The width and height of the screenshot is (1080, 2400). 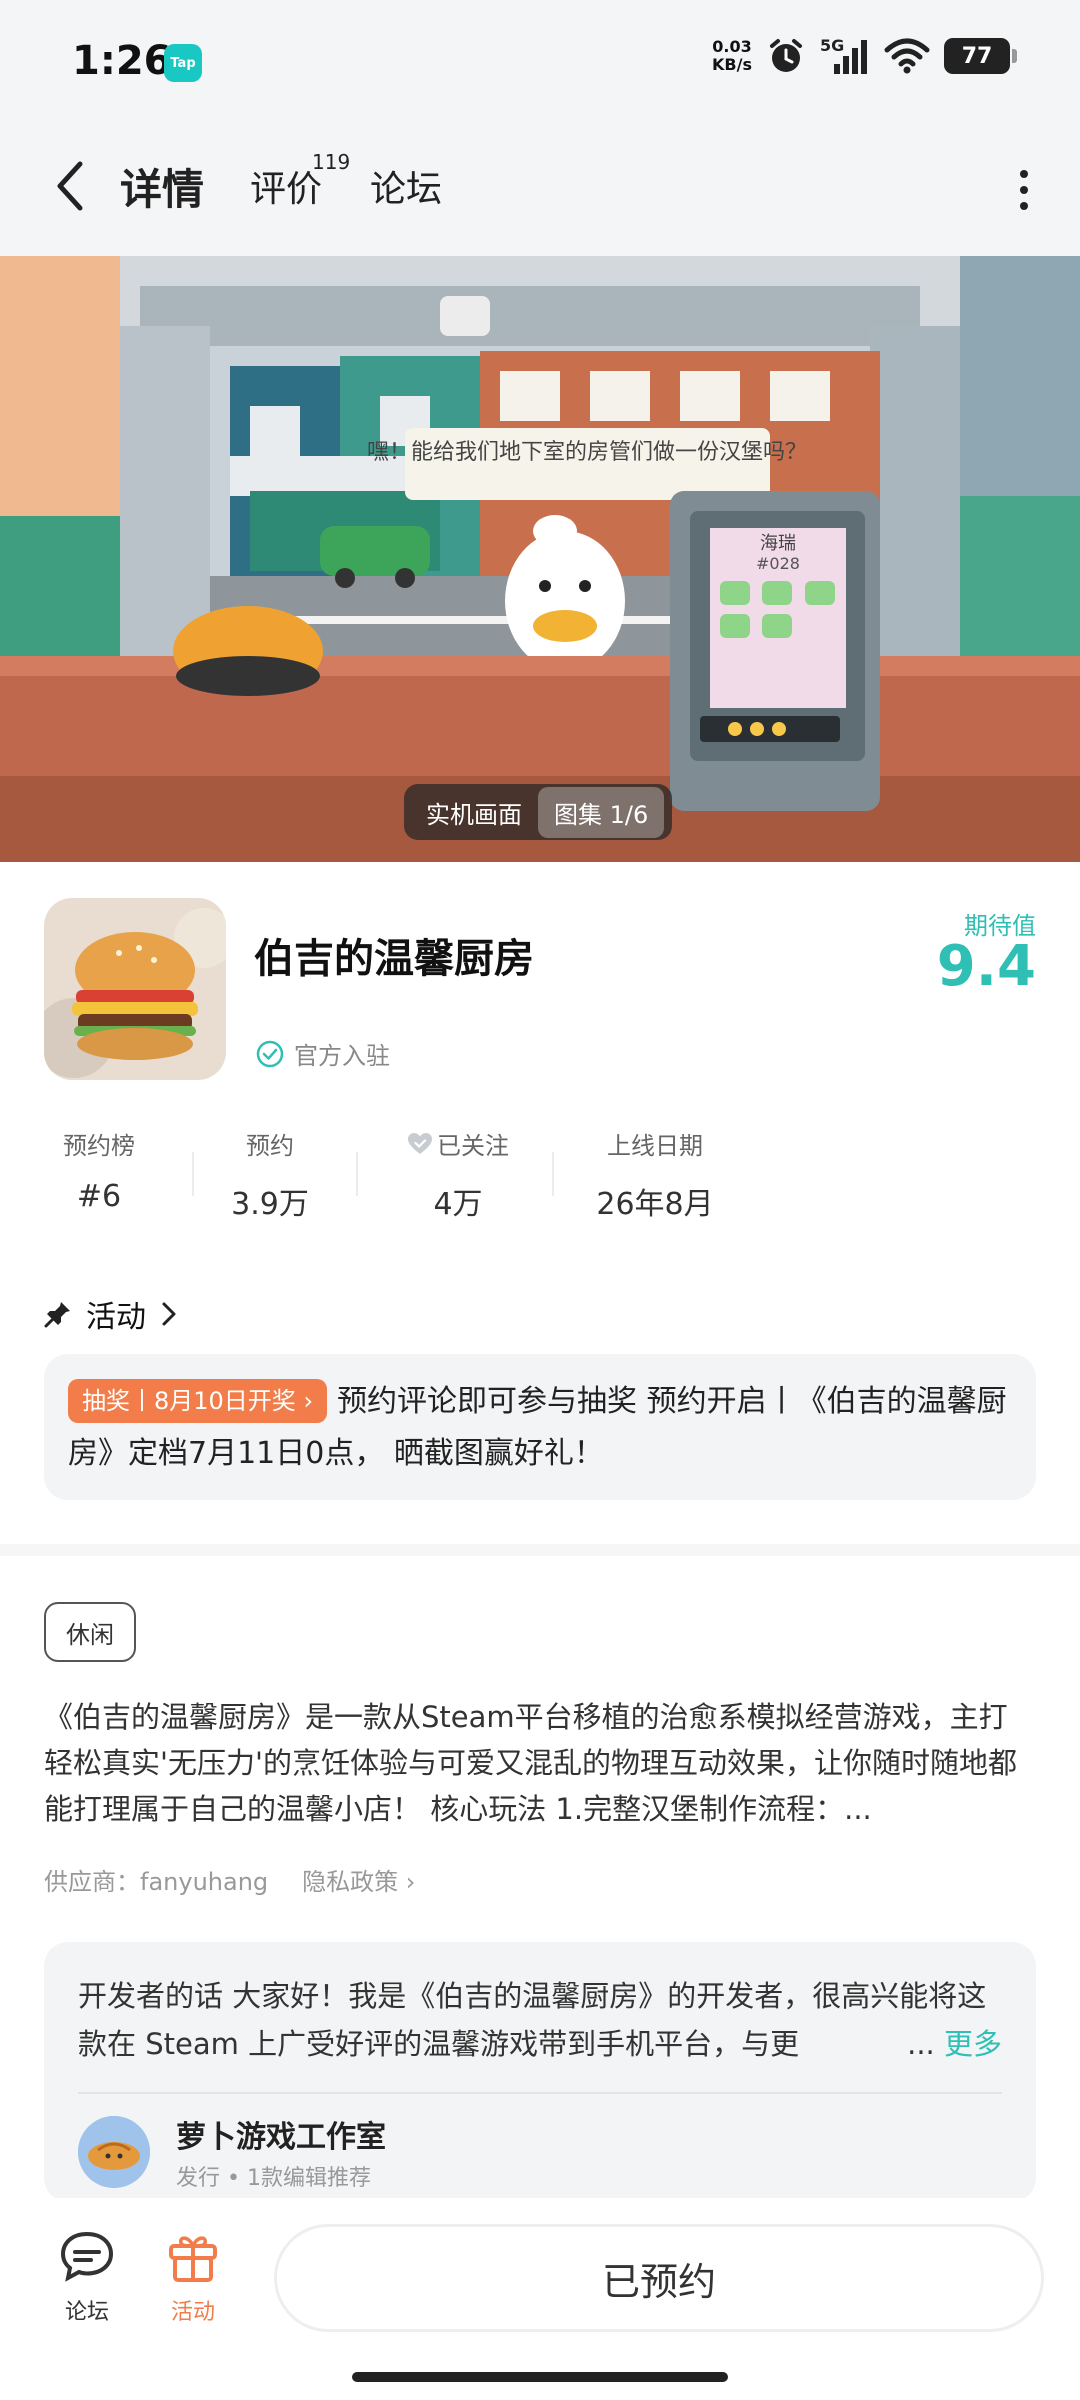 What do you see at coordinates (732, 46) in the screenshot?
I see `net-speed-value: 0.03` at bounding box center [732, 46].